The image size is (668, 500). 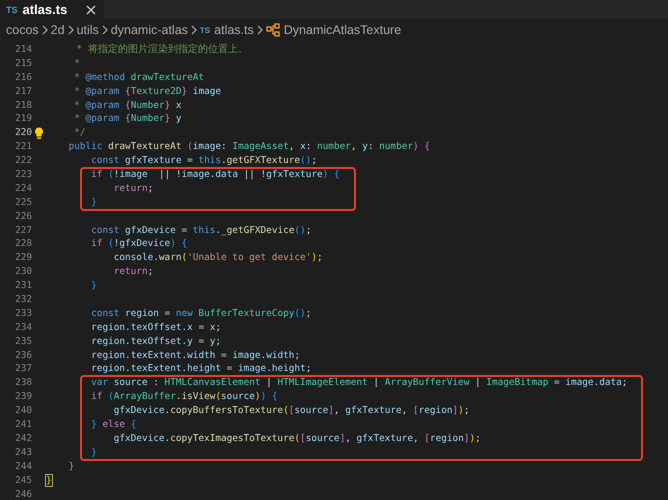 What do you see at coordinates (23, 355) in the screenshot?
I see `line-number: 236` at bounding box center [23, 355].